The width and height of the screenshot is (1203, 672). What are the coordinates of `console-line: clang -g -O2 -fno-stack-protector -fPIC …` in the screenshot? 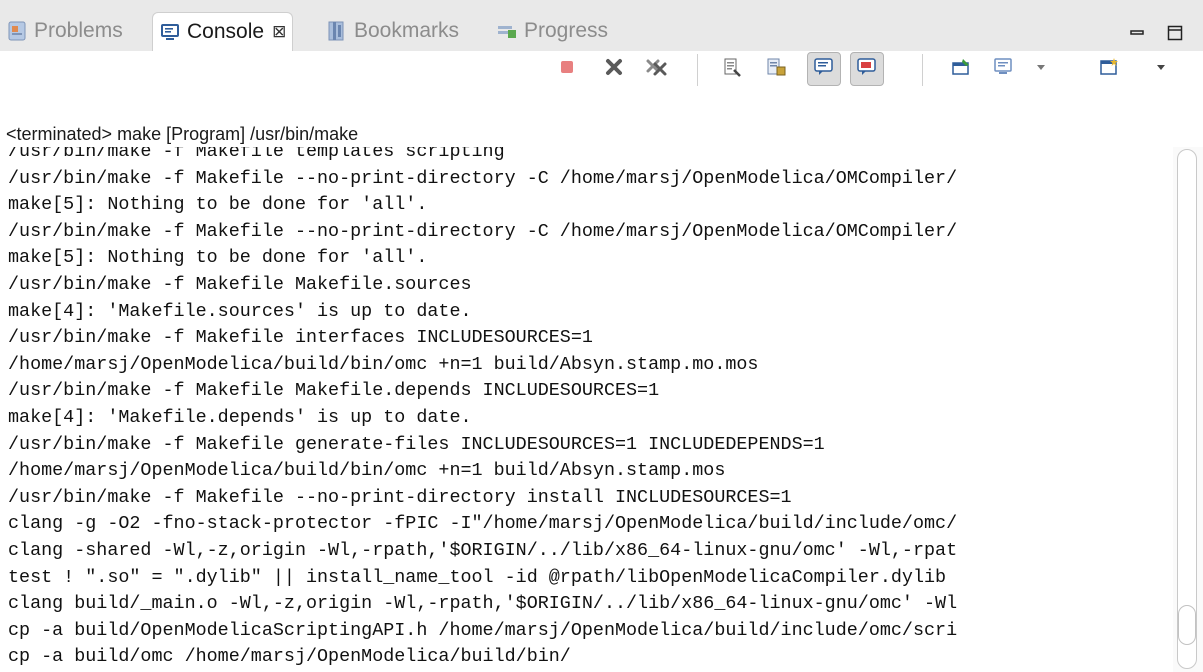 It's located at (483, 524).